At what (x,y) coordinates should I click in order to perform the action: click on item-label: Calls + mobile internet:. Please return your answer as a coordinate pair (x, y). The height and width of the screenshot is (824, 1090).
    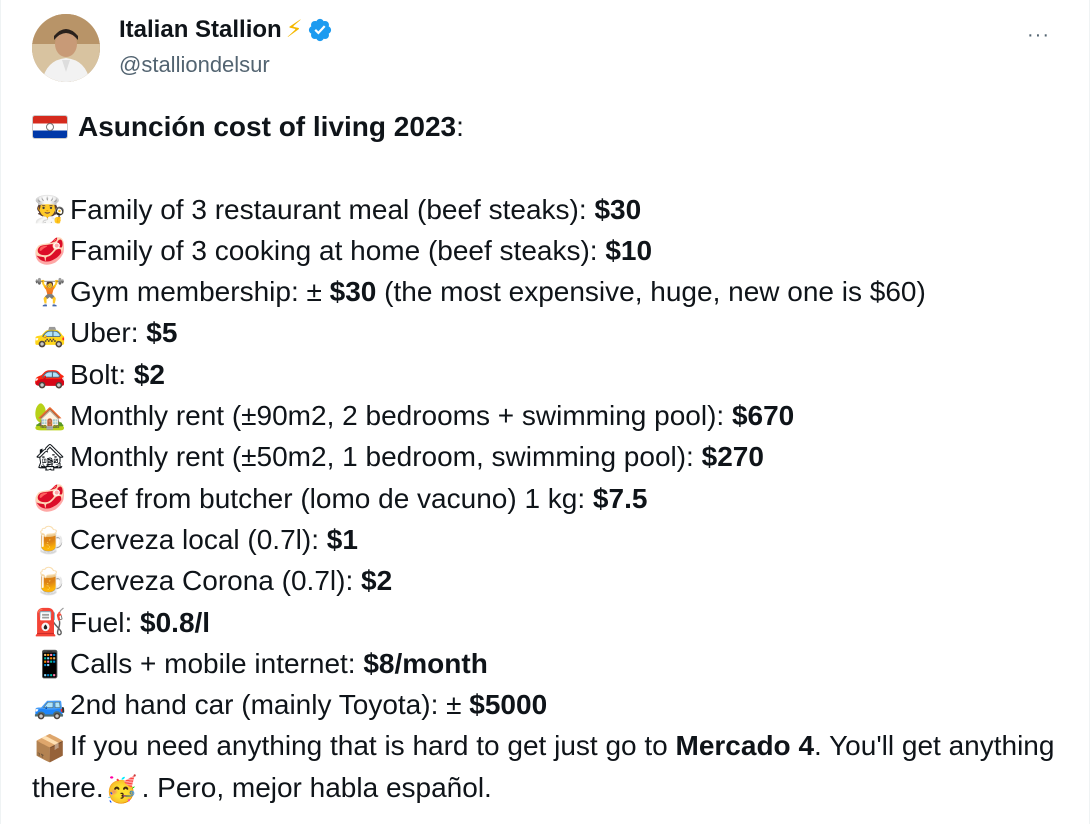
    Looking at the image, I should click on (217, 663).